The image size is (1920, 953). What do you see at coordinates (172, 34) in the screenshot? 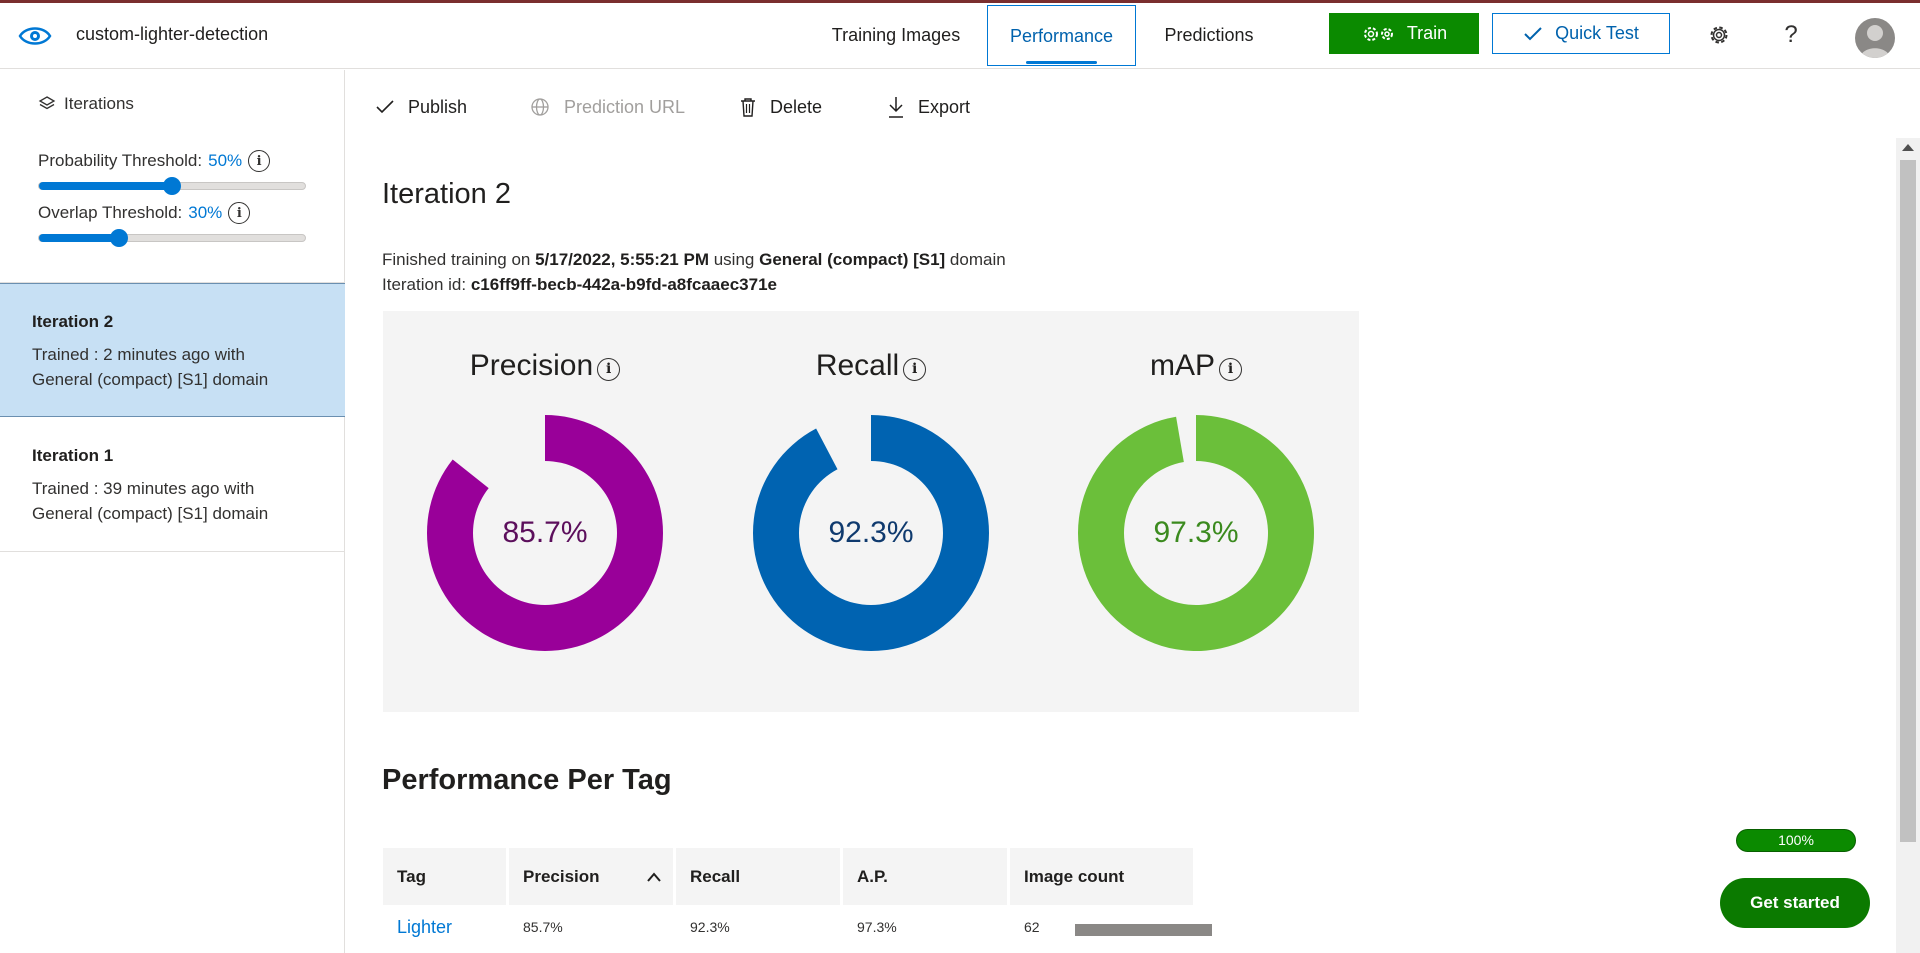
I see `project-name: custom-lighter-detection` at bounding box center [172, 34].